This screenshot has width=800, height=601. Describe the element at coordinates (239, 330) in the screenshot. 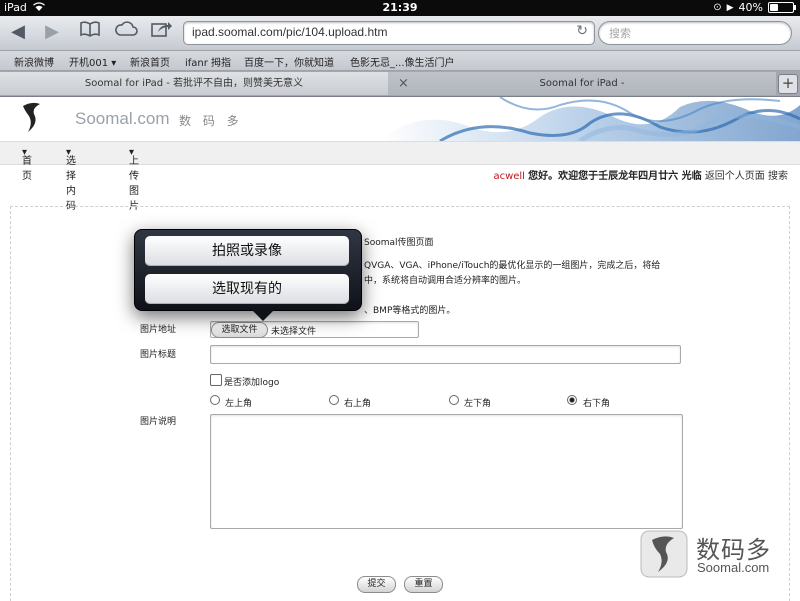

I see `choose-file-button: 选取文件` at that location.